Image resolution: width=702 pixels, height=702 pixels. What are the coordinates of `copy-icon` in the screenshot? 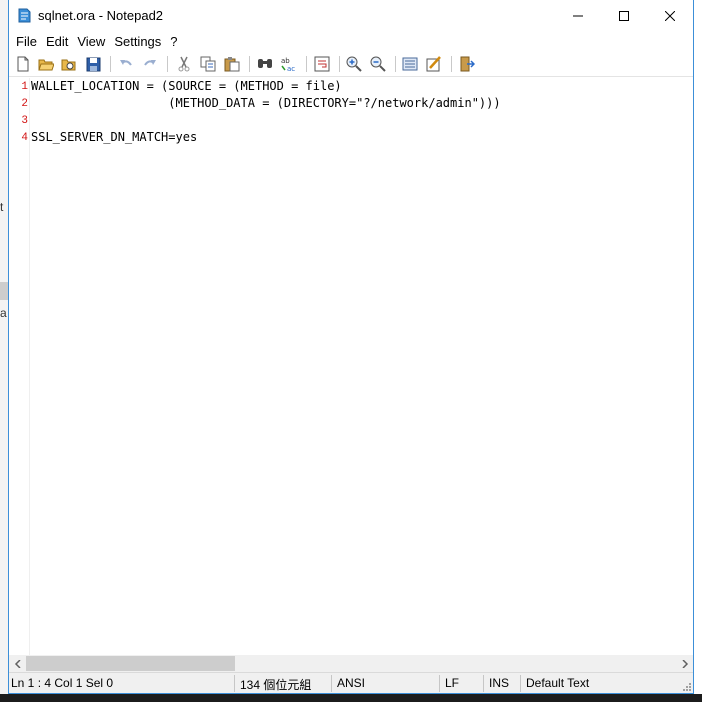 It's located at (208, 64).